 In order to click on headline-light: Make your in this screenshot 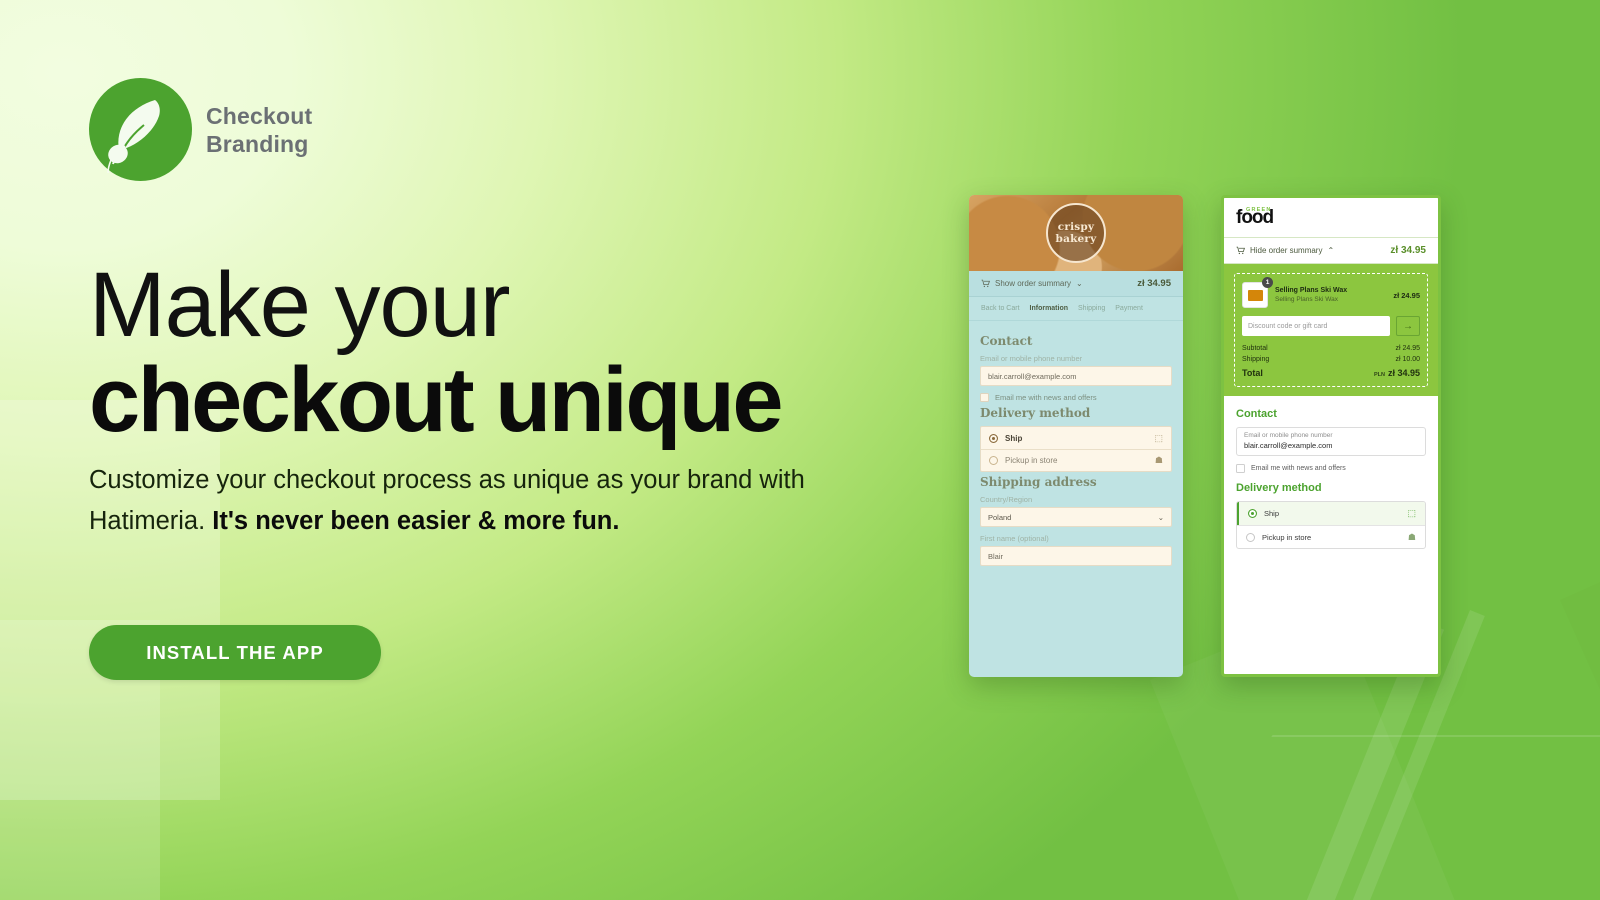, I will do `click(300, 305)`.